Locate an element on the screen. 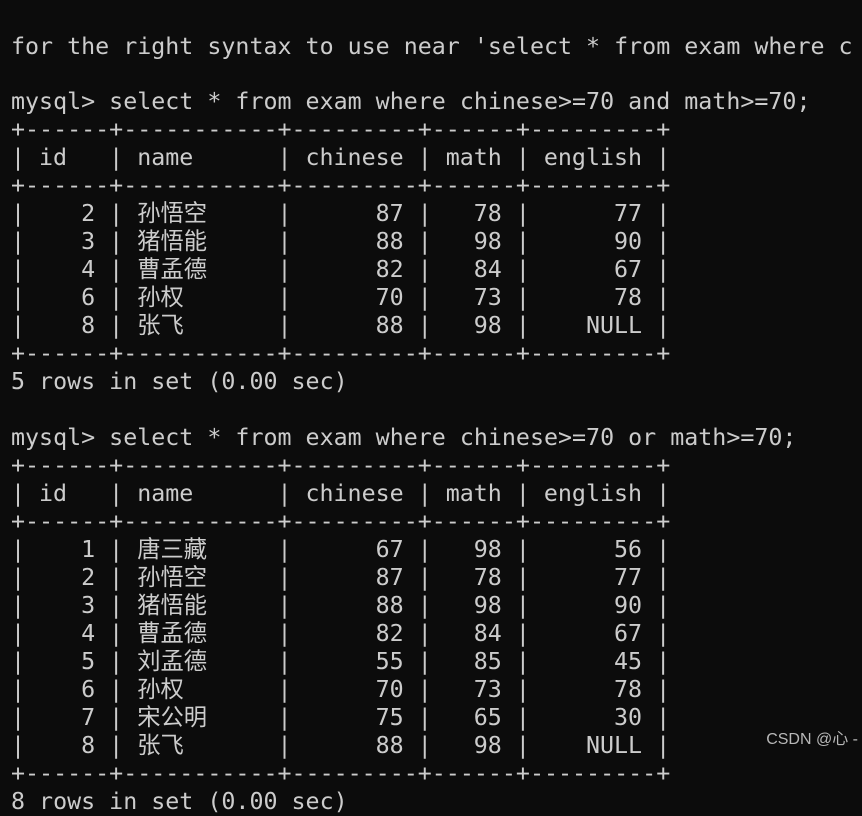 The height and width of the screenshot is (816, 862). table-row: | 7 | 宋公明 | 75 | 65 | 30 | is located at coordinates (432, 718).